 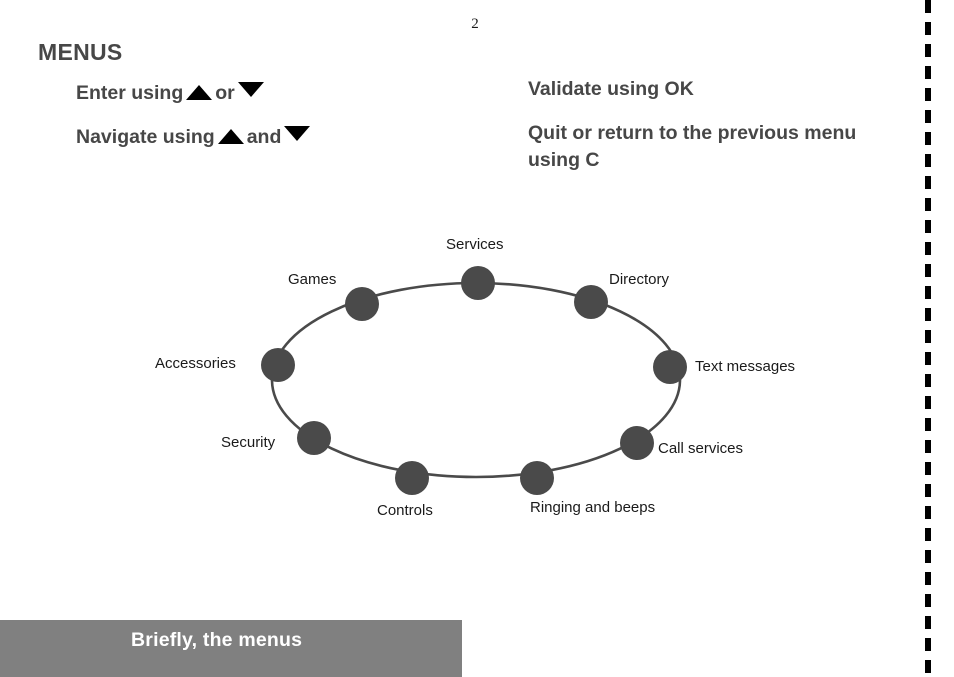 What do you see at coordinates (701, 448) in the screenshot?
I see `menu-node-label: Call services` at bounding box center [701, 448].